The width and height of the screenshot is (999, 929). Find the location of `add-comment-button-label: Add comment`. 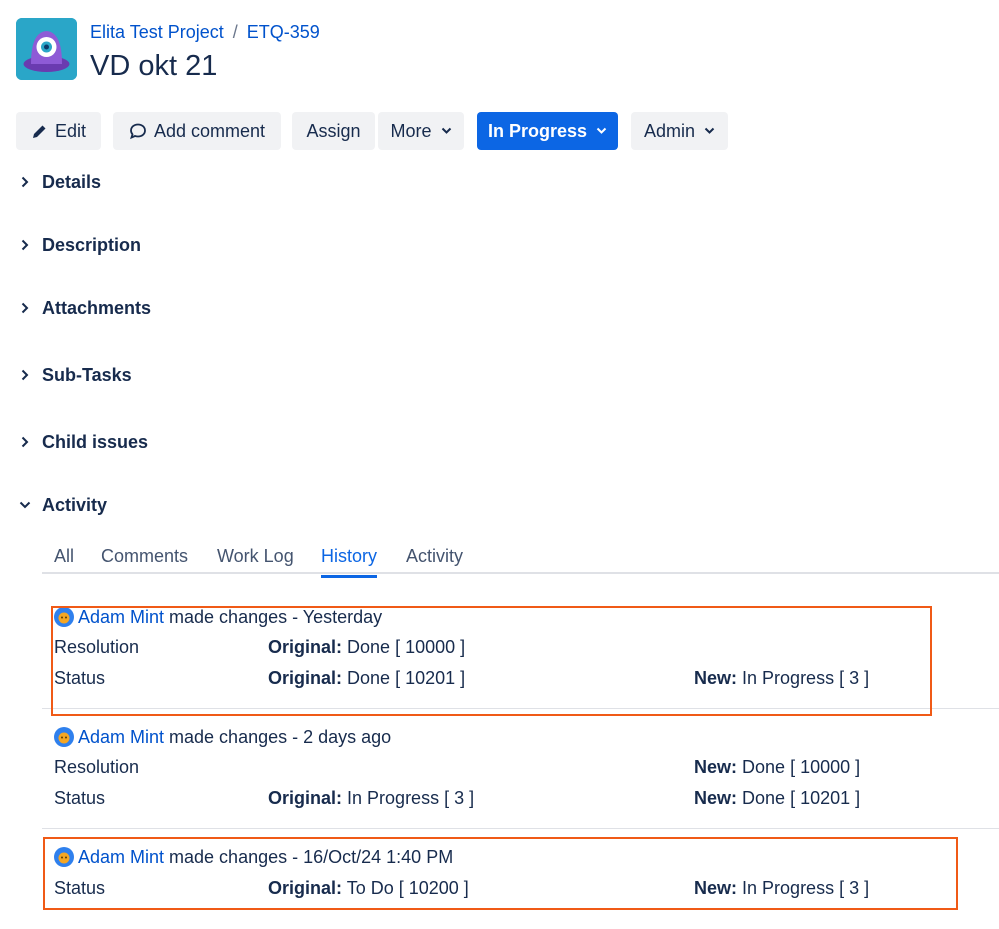

add-comment-button-label: Add comment is located at coordinates (209, 130).